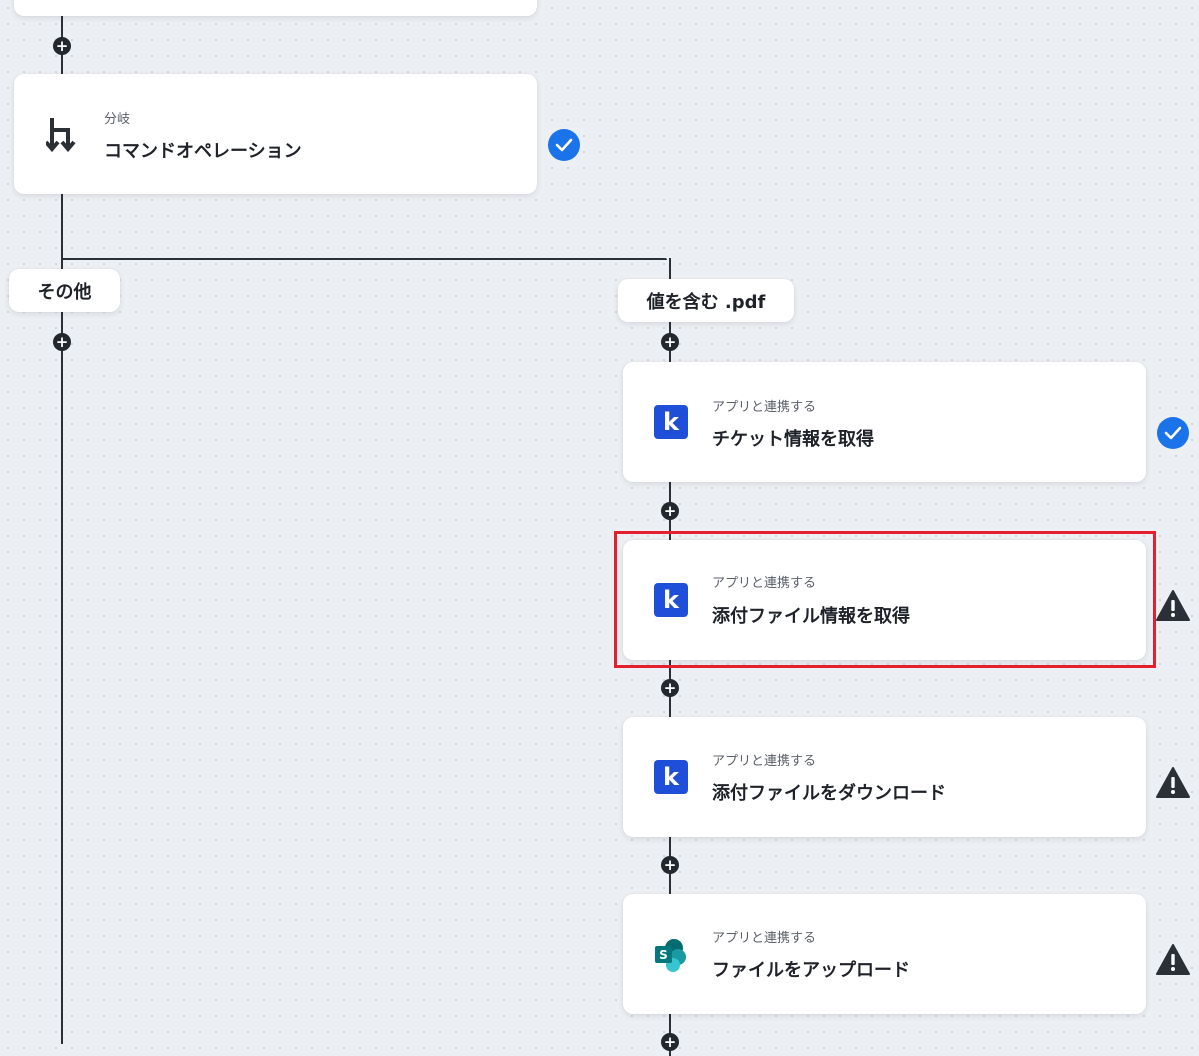  I want to click on step-label: 分岐, so click(117, 119).